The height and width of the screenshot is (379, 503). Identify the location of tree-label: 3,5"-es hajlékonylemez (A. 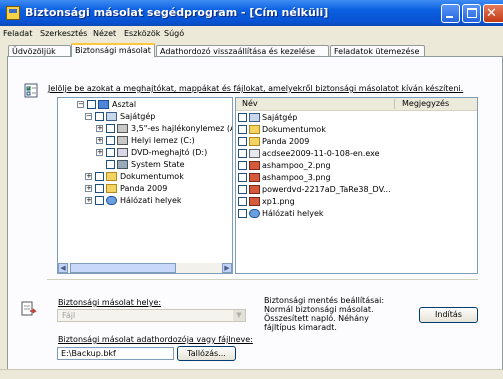
(182, 128).